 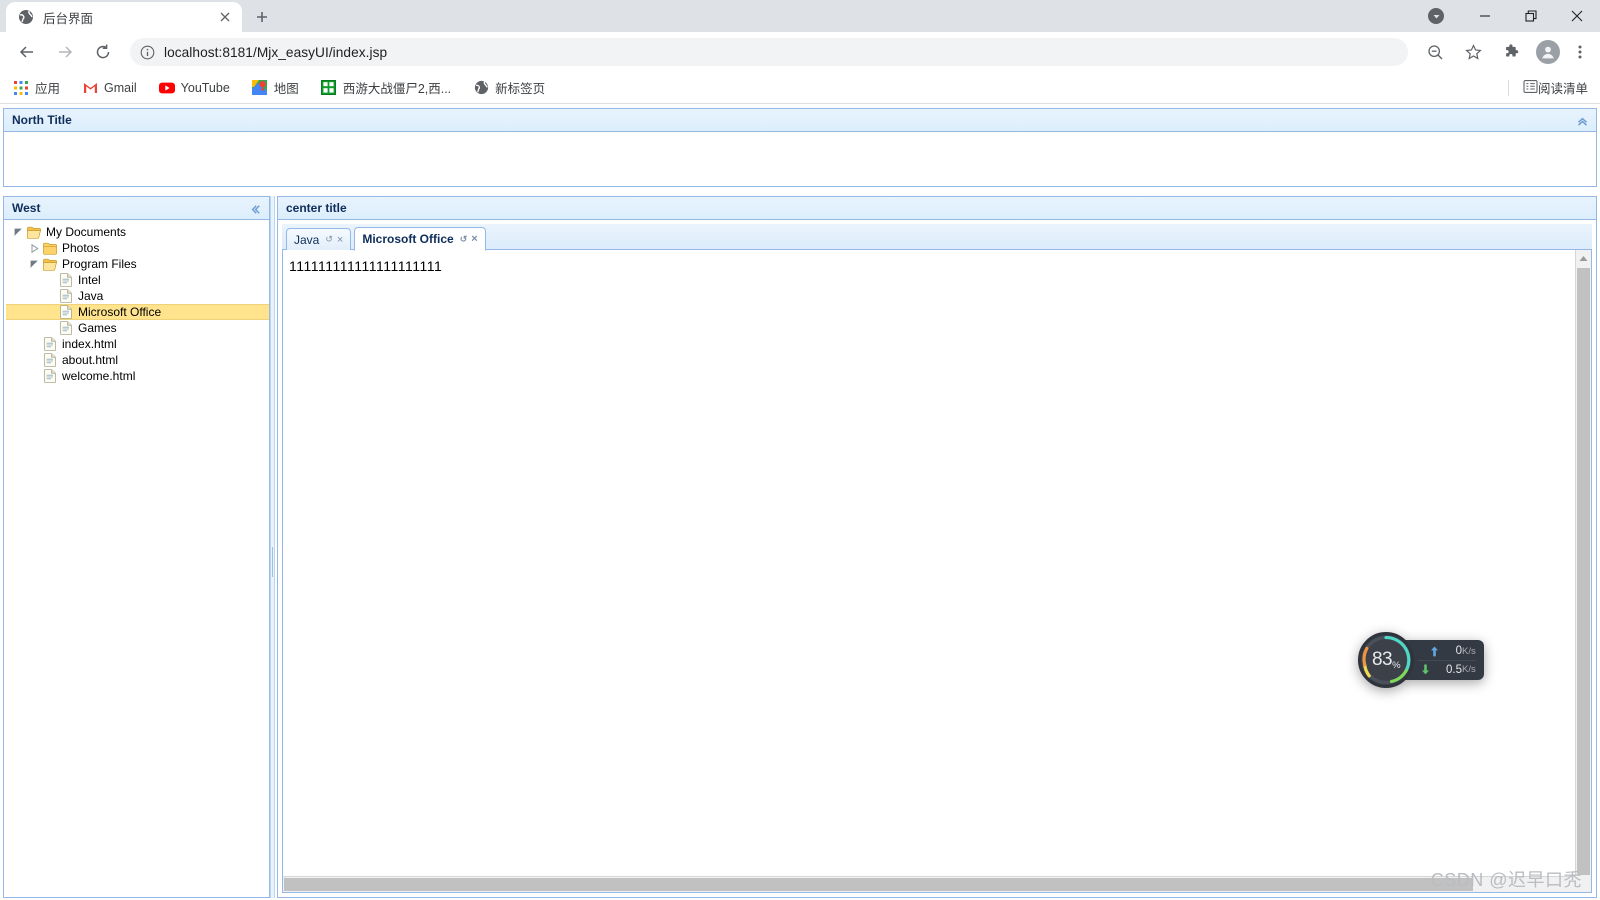 What do you see at coordinates (1583, 258) in the screenshot?
I see `scroll-up-arrow-icon` at bounding box center [1583, 258].